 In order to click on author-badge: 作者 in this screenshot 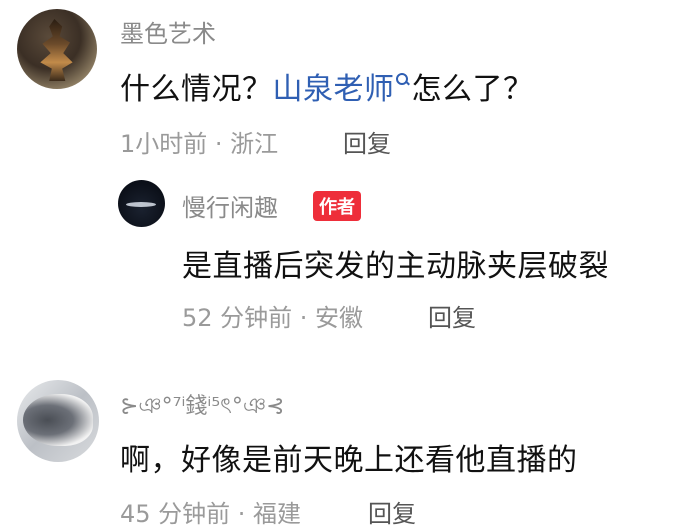, I will do `click(337, 206)`.